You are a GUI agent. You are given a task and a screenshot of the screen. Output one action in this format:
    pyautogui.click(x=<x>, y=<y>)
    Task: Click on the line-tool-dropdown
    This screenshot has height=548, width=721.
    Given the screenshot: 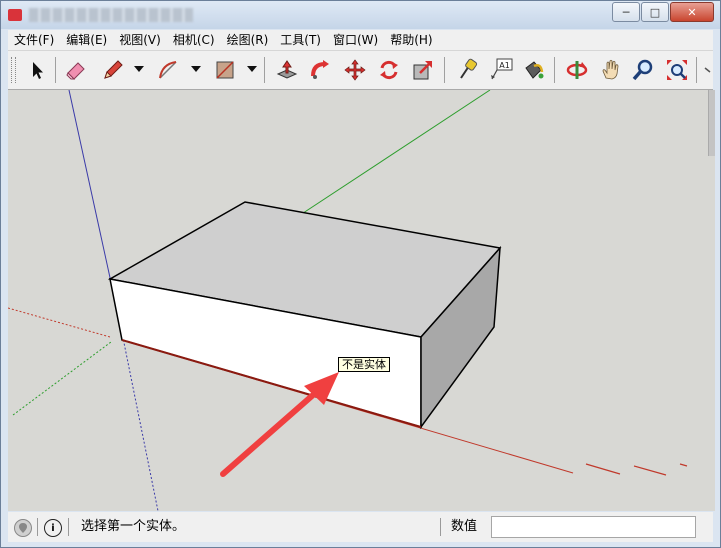 What is the action you would take?
    pyautogui.click(x=139, y=69)
    